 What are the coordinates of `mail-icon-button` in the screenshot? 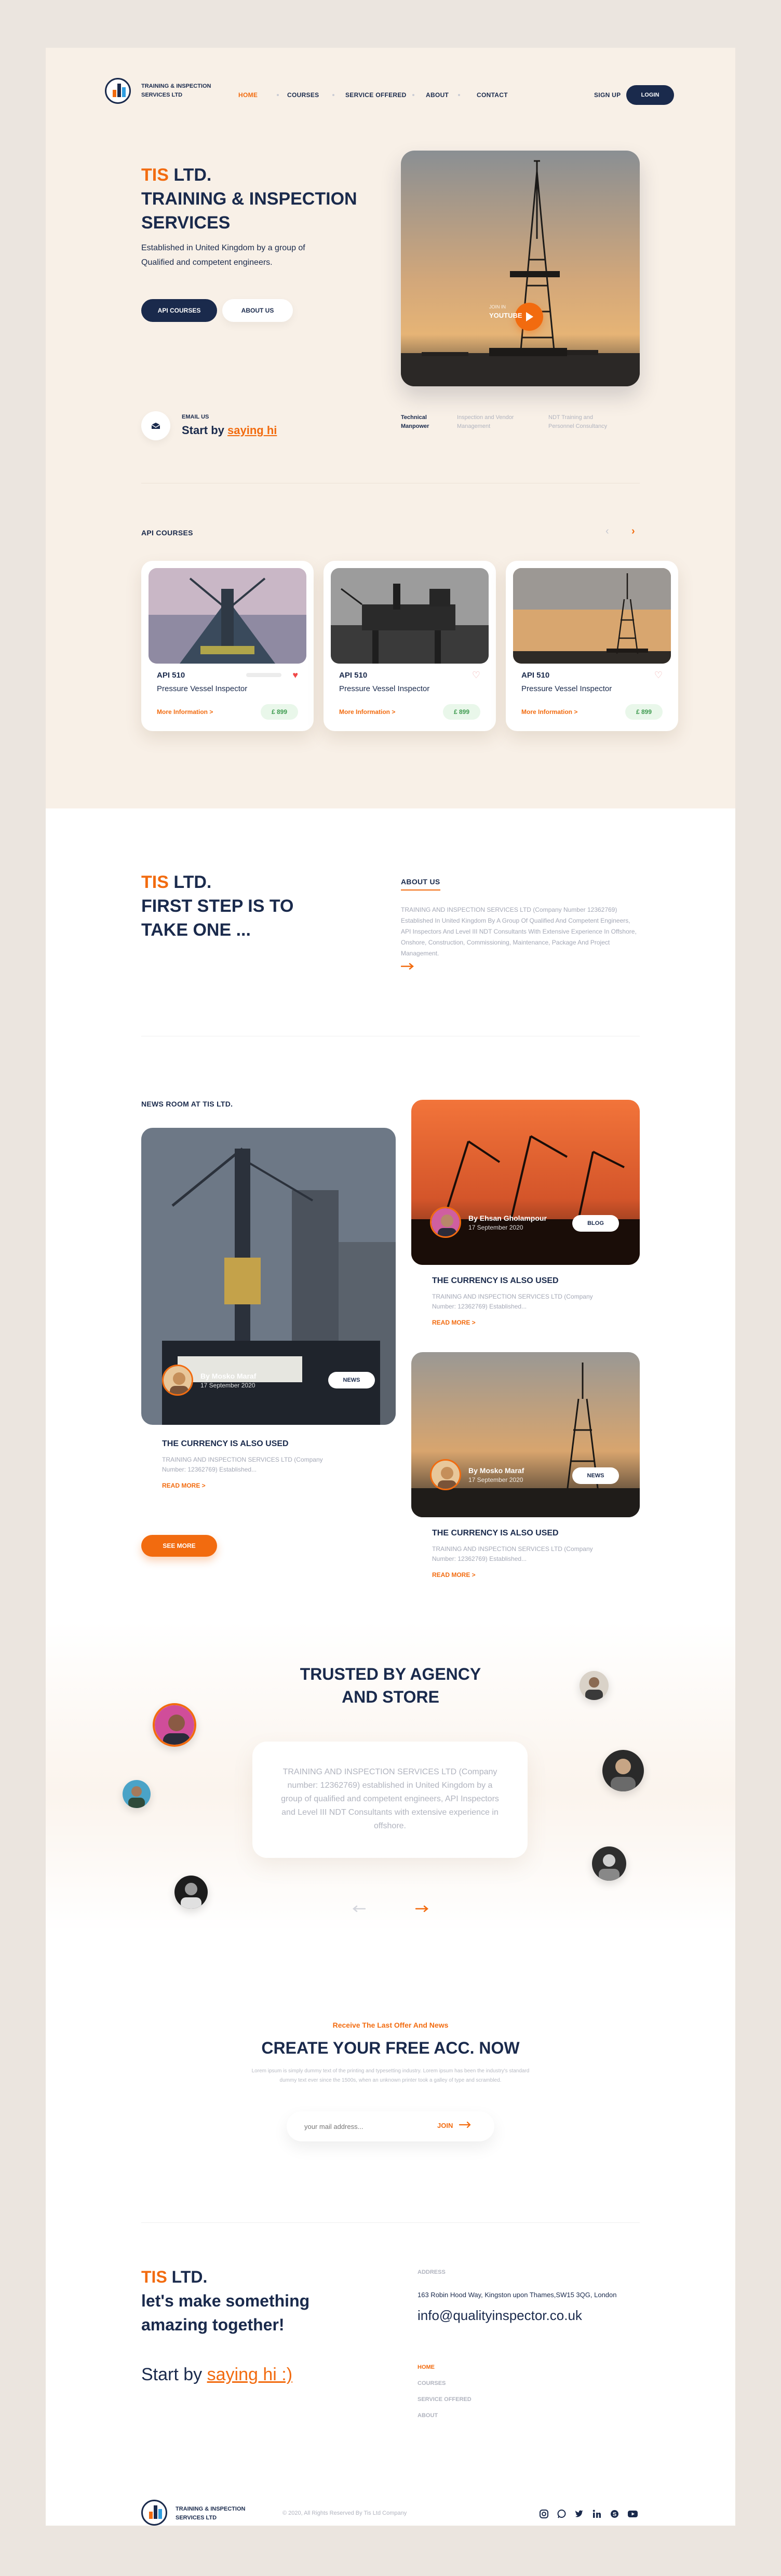 It's located at (155, 425).